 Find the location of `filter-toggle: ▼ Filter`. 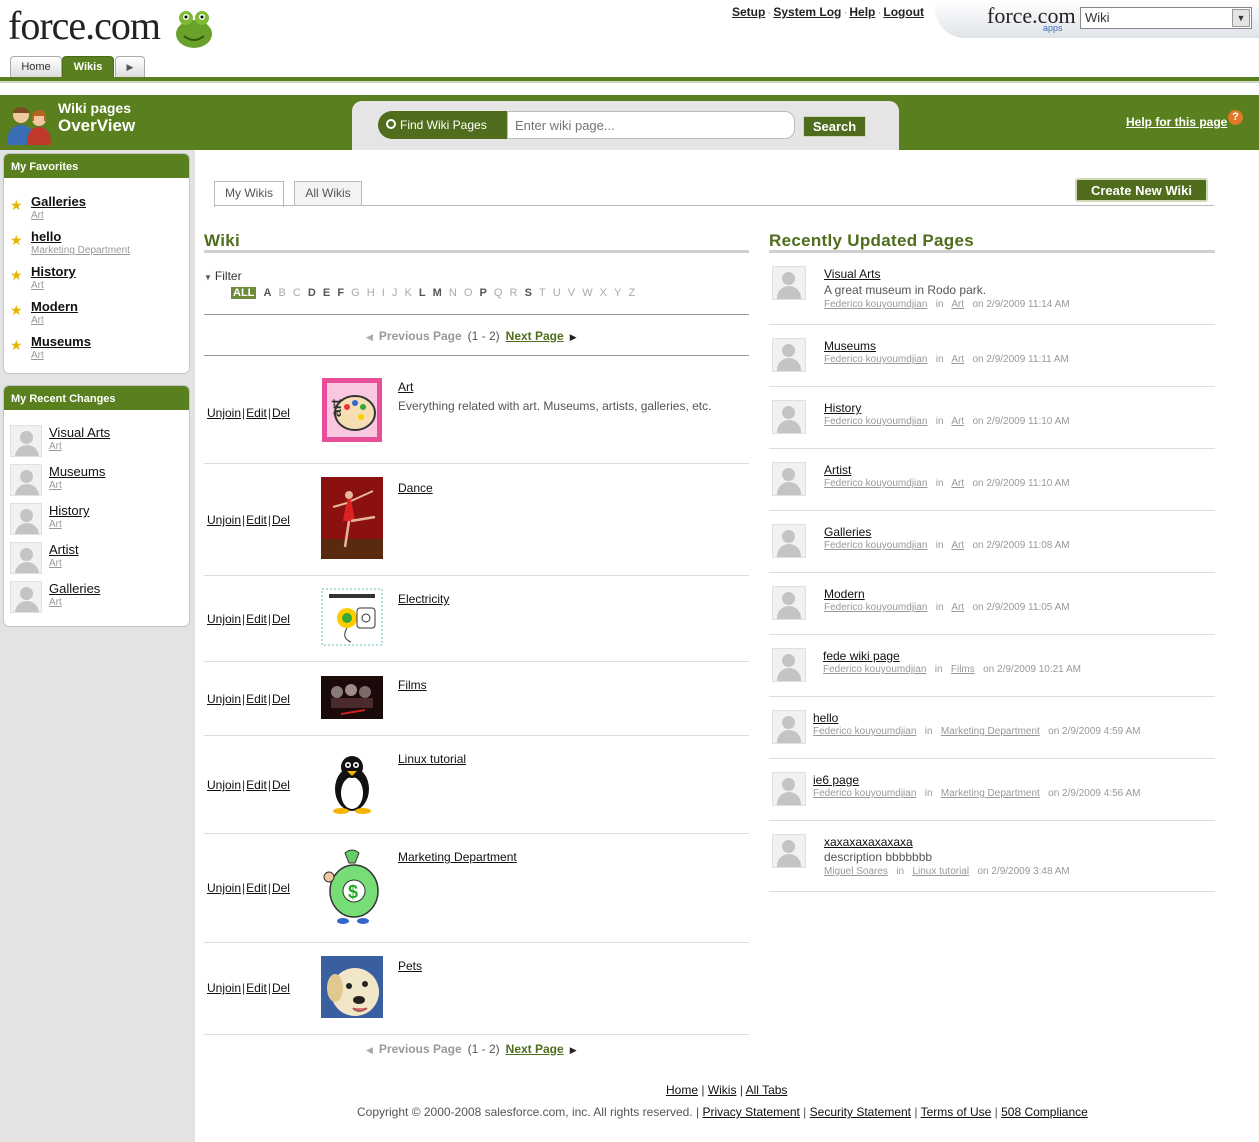

filter-toggle: ▼ Filter is located at coordinates (223, 276).